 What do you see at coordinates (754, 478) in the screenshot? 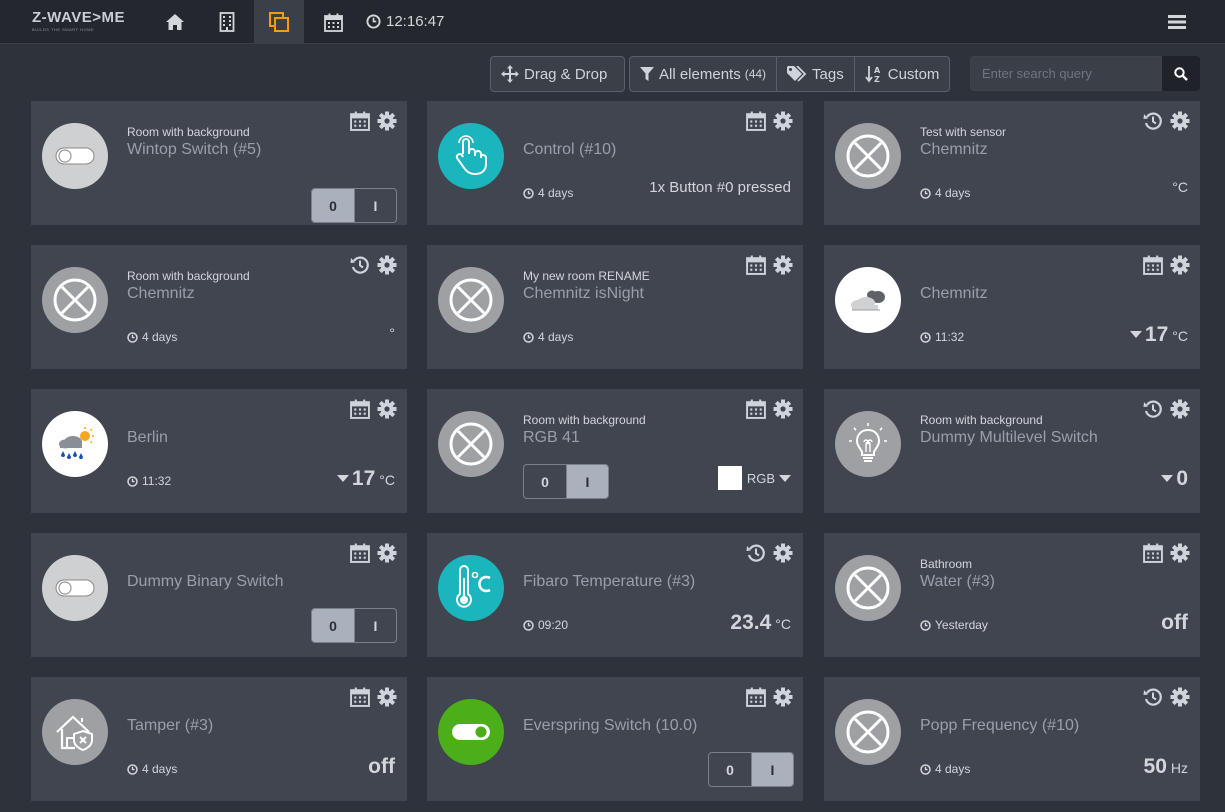
I see `rgb-picker: RGB` at bounding box center [754, 478].